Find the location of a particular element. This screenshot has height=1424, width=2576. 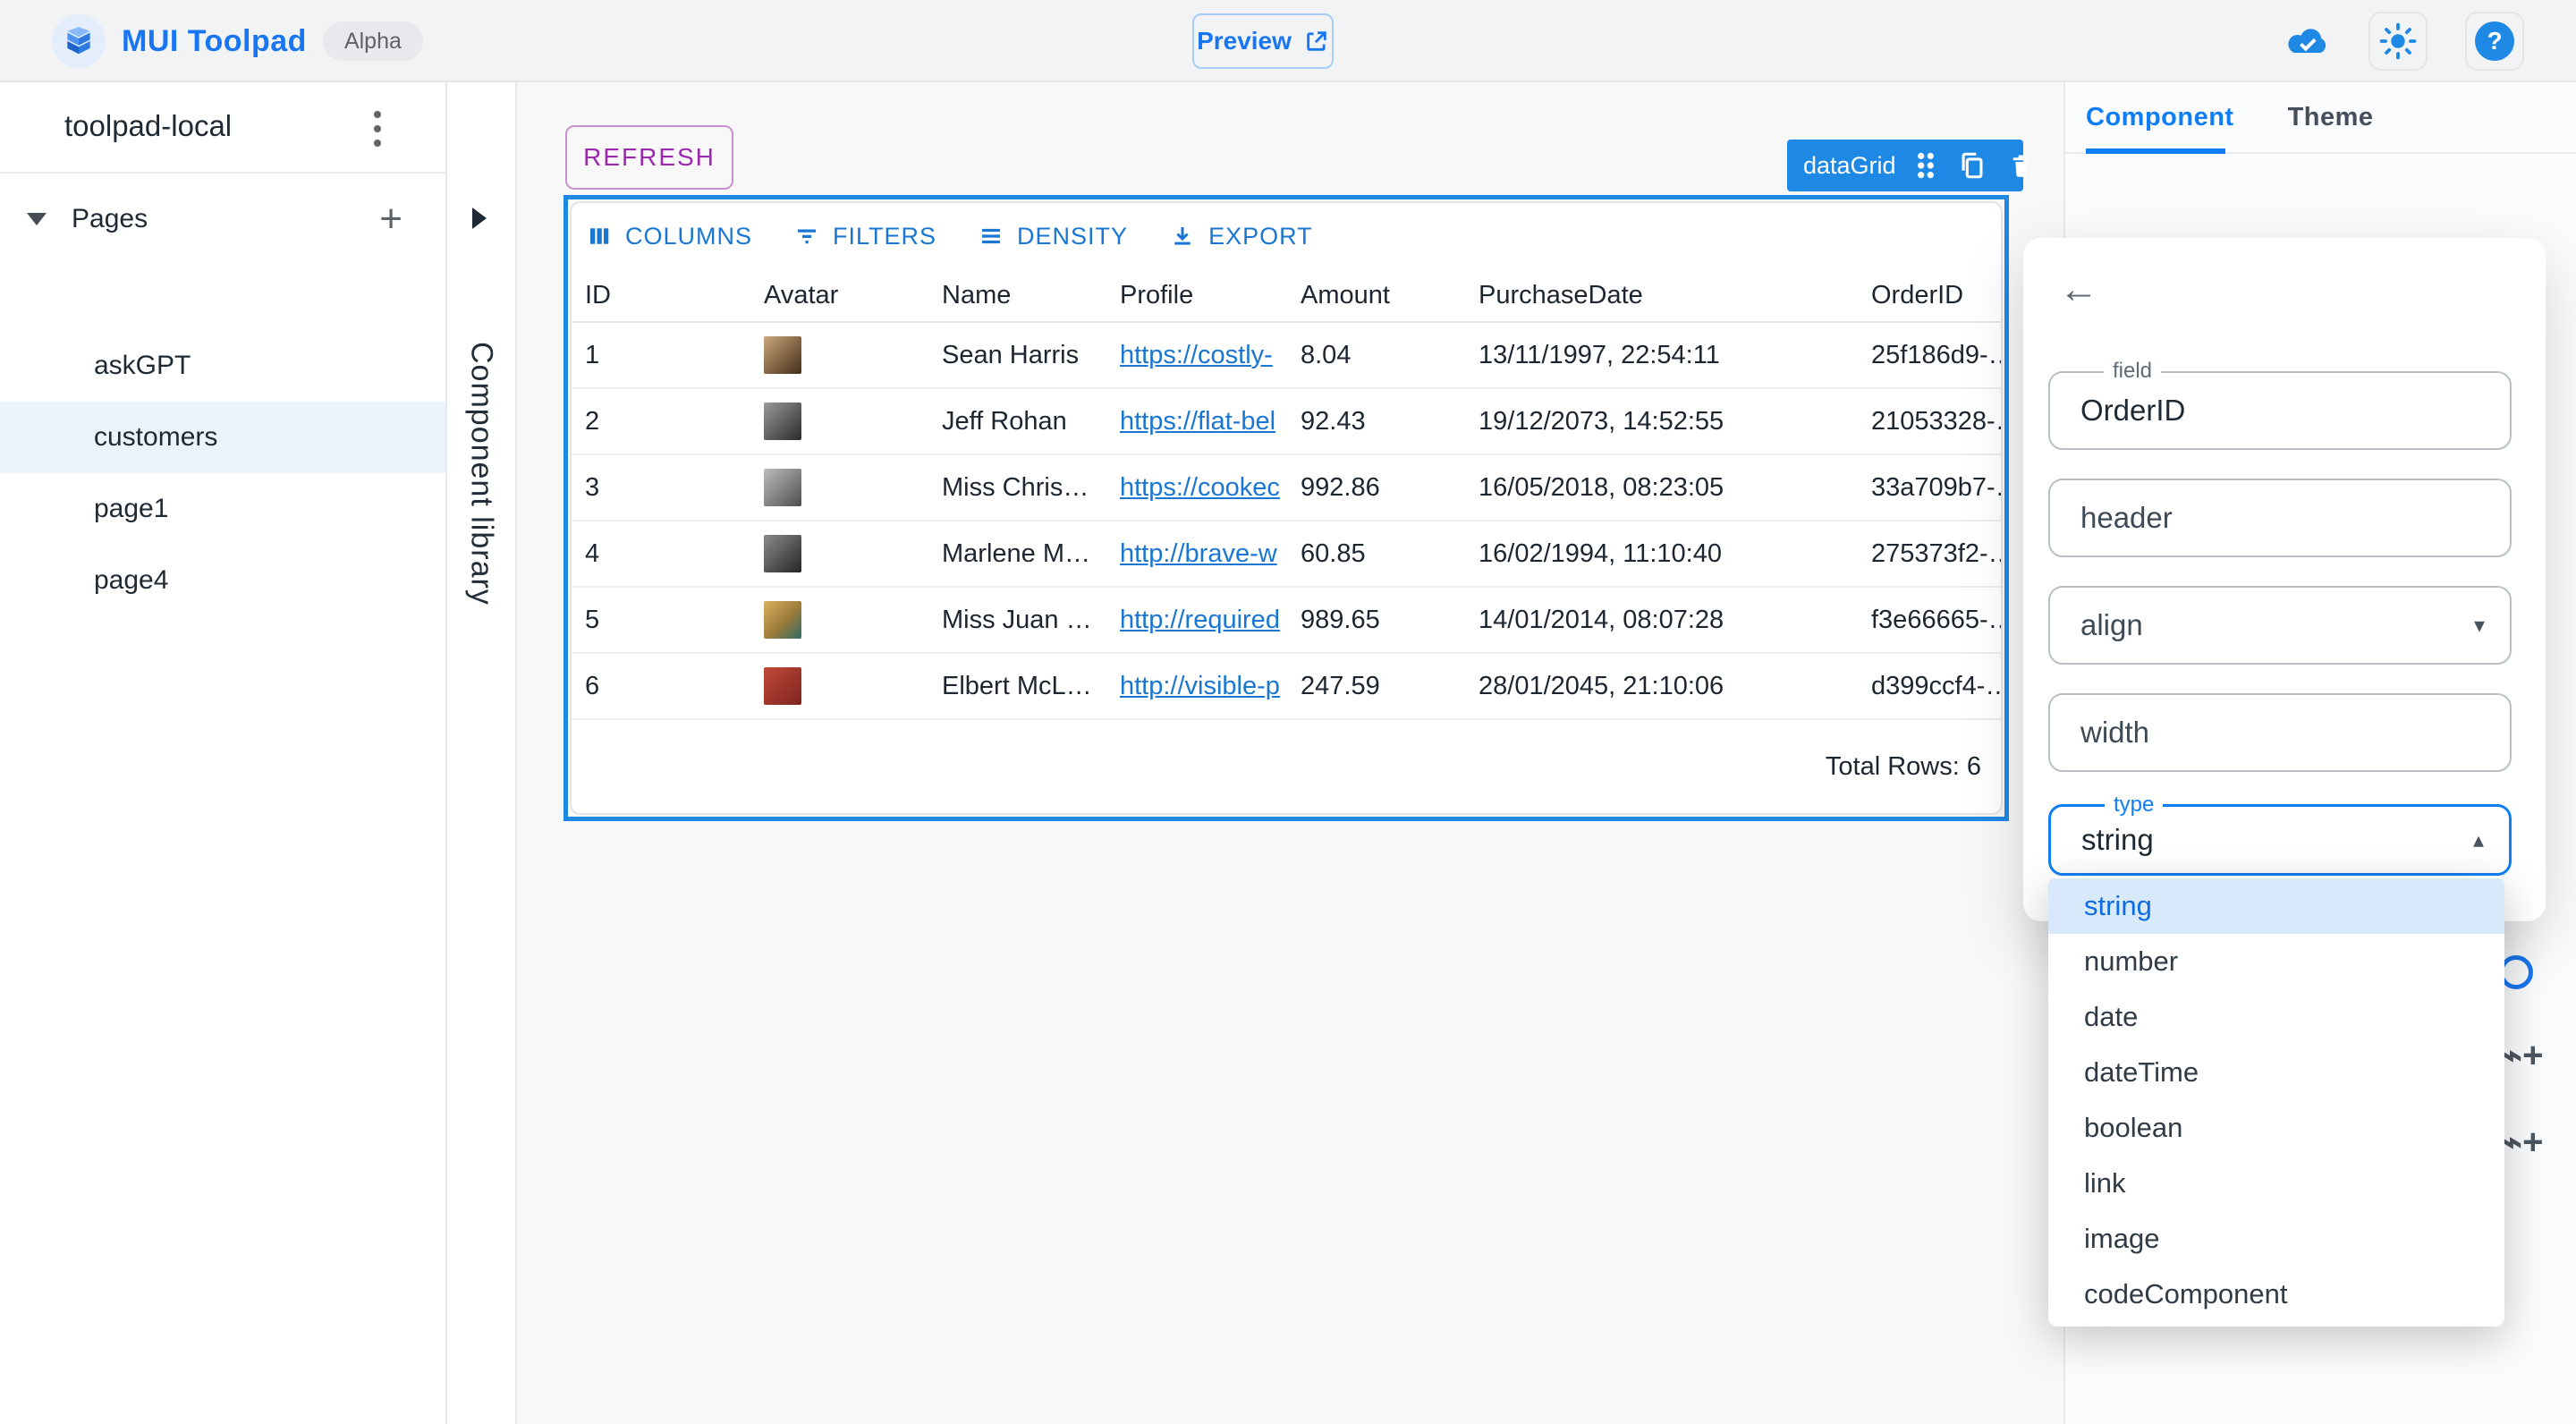

cell-profile-link: http://brave-w is located at coordinates (1210, 554).